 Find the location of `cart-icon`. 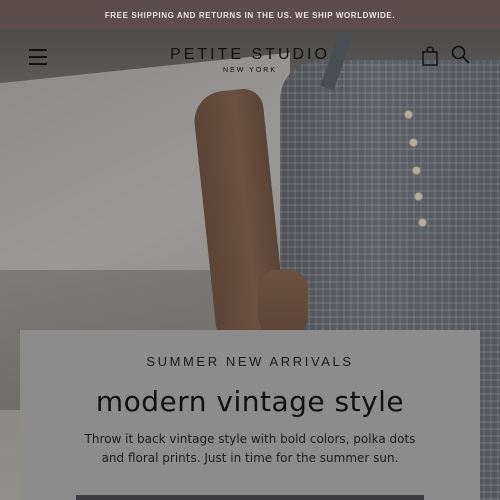

cart-icon is located at coordinates (430, 56).